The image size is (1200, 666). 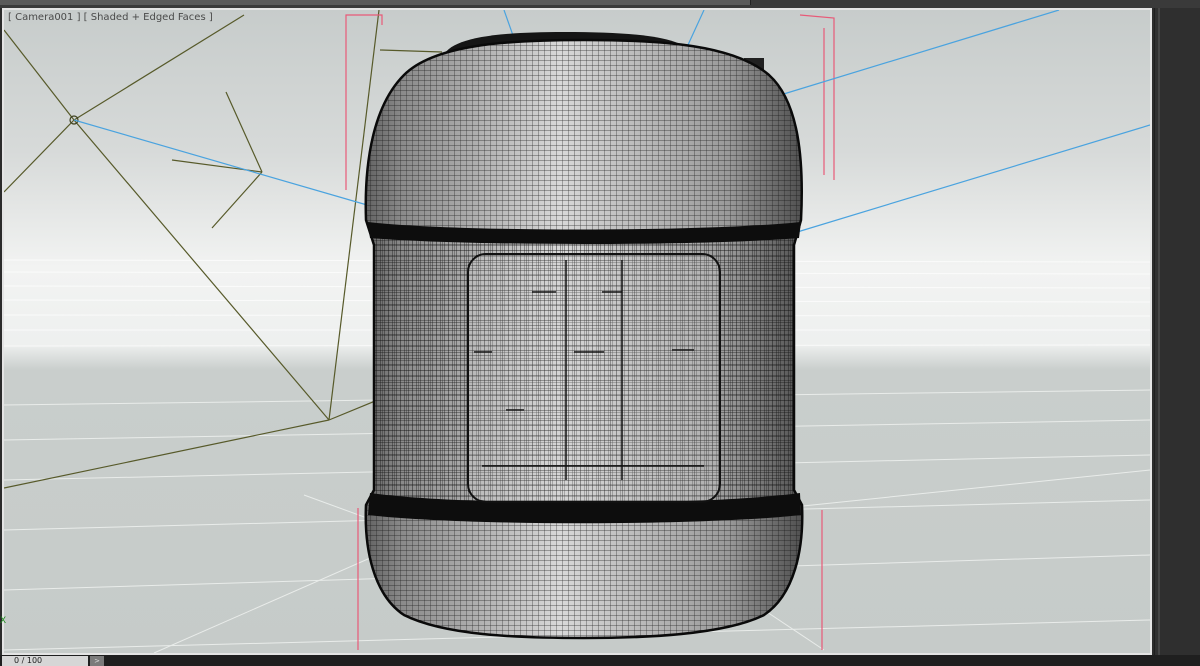 I want to click on viewport-label: [ Camera001 ] [ Shaded + Edged Faces ], so click(x=110, y=17).